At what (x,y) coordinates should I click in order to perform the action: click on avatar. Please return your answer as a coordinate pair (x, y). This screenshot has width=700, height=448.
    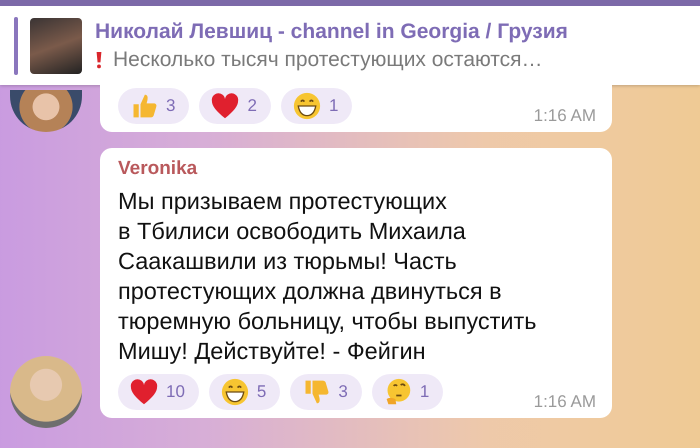
    Looking at the image, I should click on (46, 111).